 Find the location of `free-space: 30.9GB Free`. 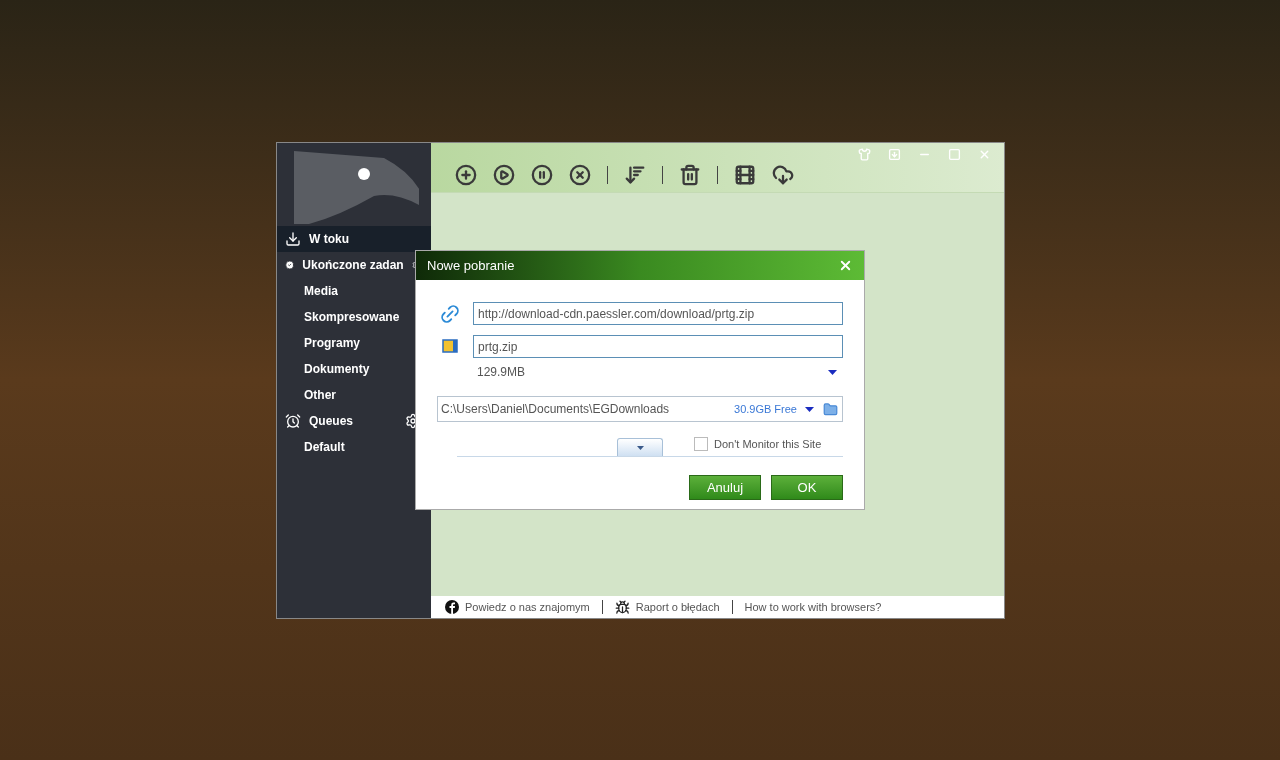

free-space: 30.9GB Free is located at coordinates (765, 409).